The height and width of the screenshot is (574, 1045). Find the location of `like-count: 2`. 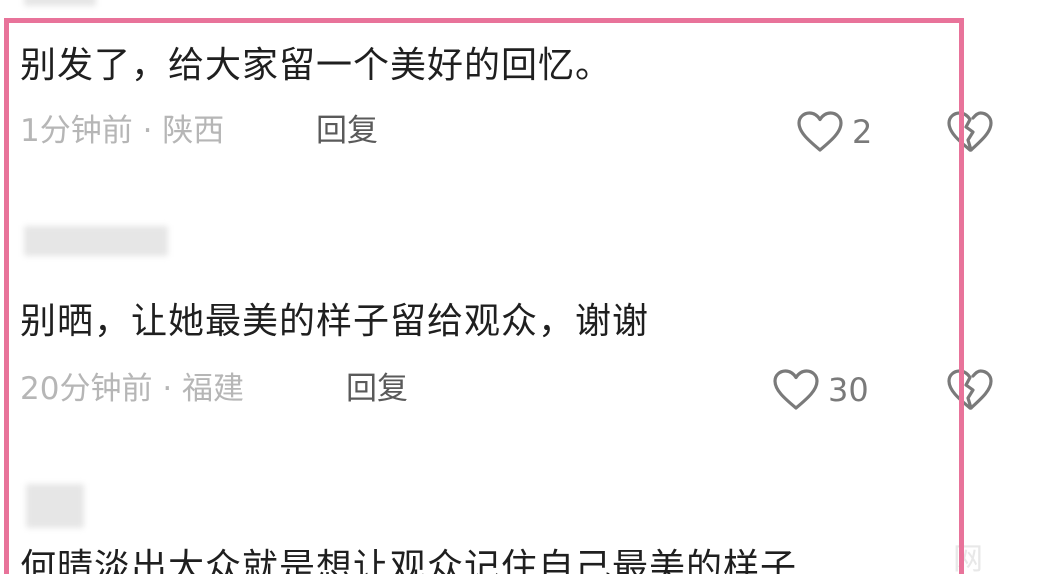

like-count: 2 is located at coordinates (862, 132).